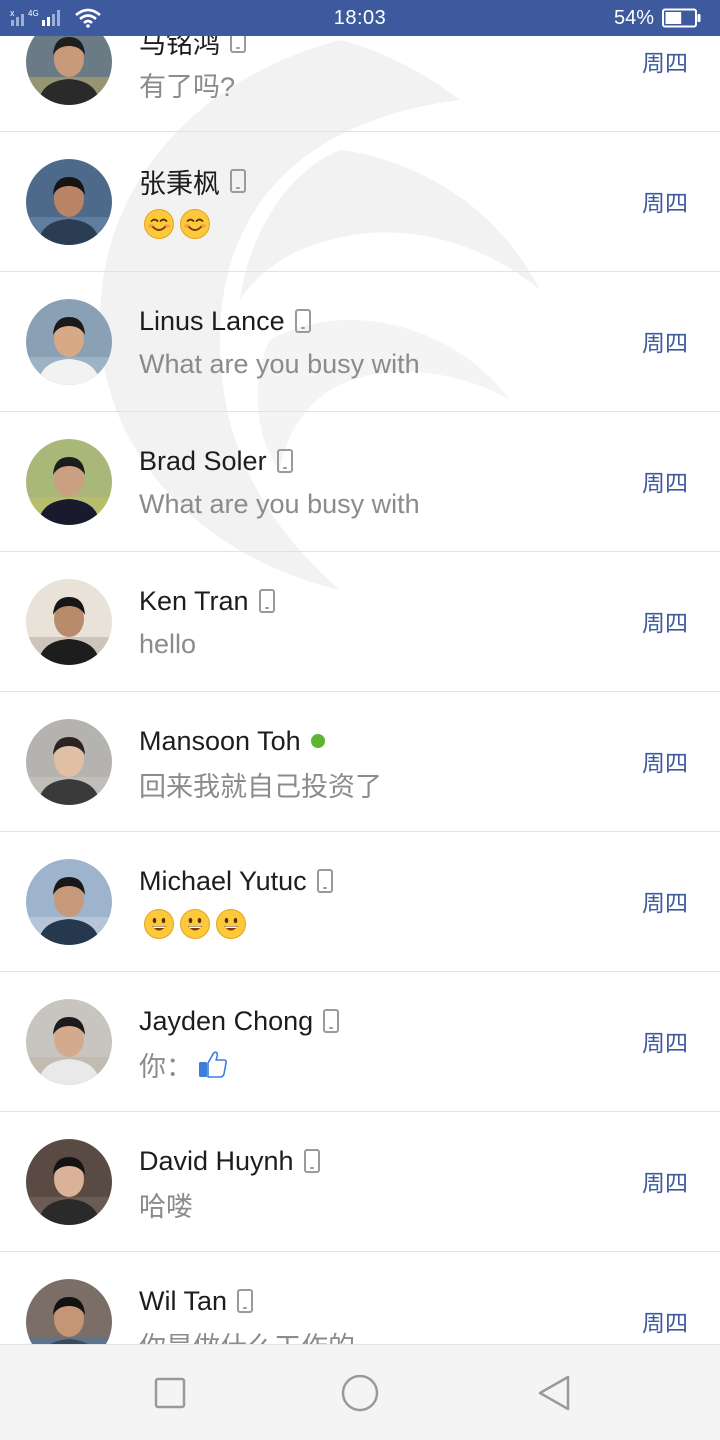 The image size is (720, 1440). Describe the element at coordinates (12, 13) in the screenshot. I see `svg-text: x` at that location.